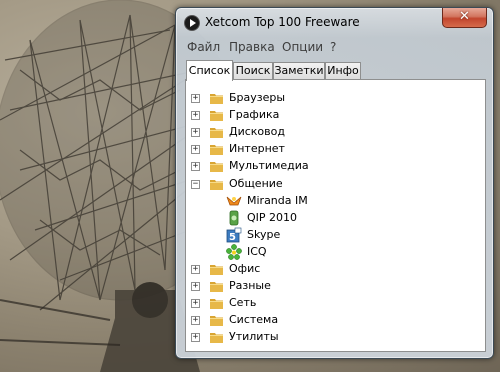 This screenshot has height=372, width=500. What do you see at coordinates (264, 234) in the screenshot?
I see `tree-child-label: Skype` at bounding box center [264, 234].